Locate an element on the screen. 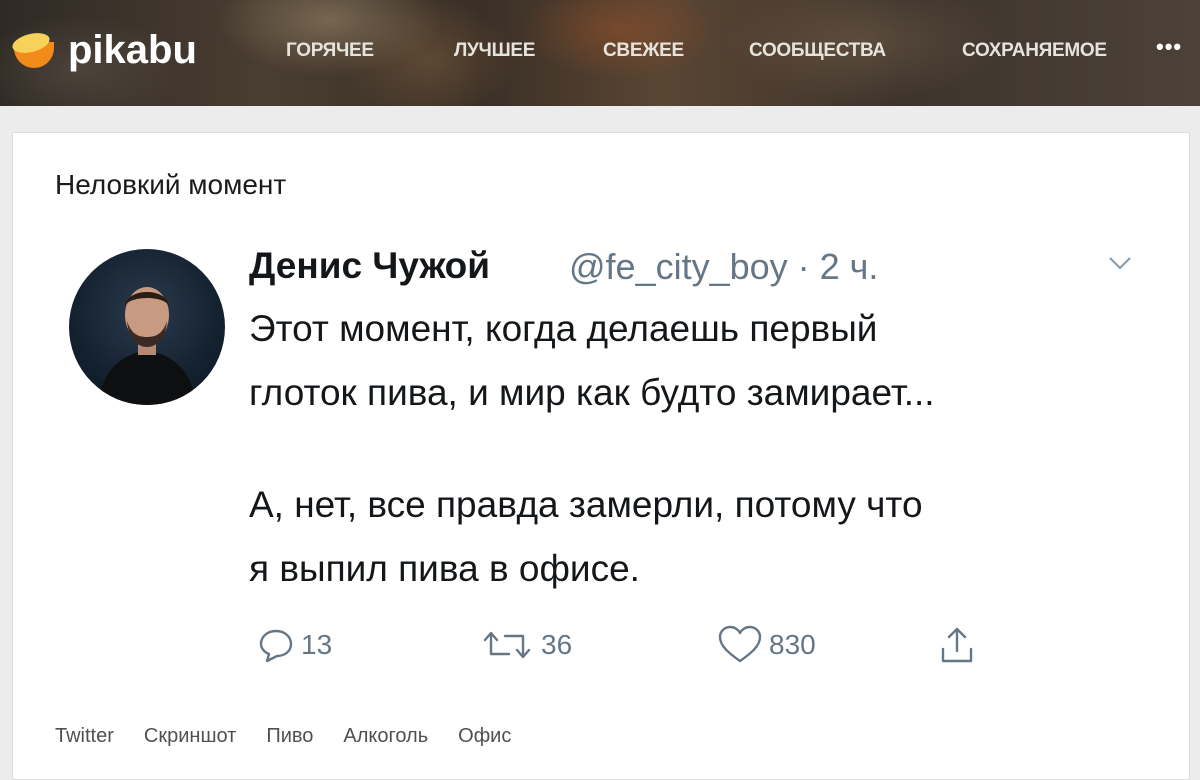  reply-action: 13 is located at coordinates (294, 645).